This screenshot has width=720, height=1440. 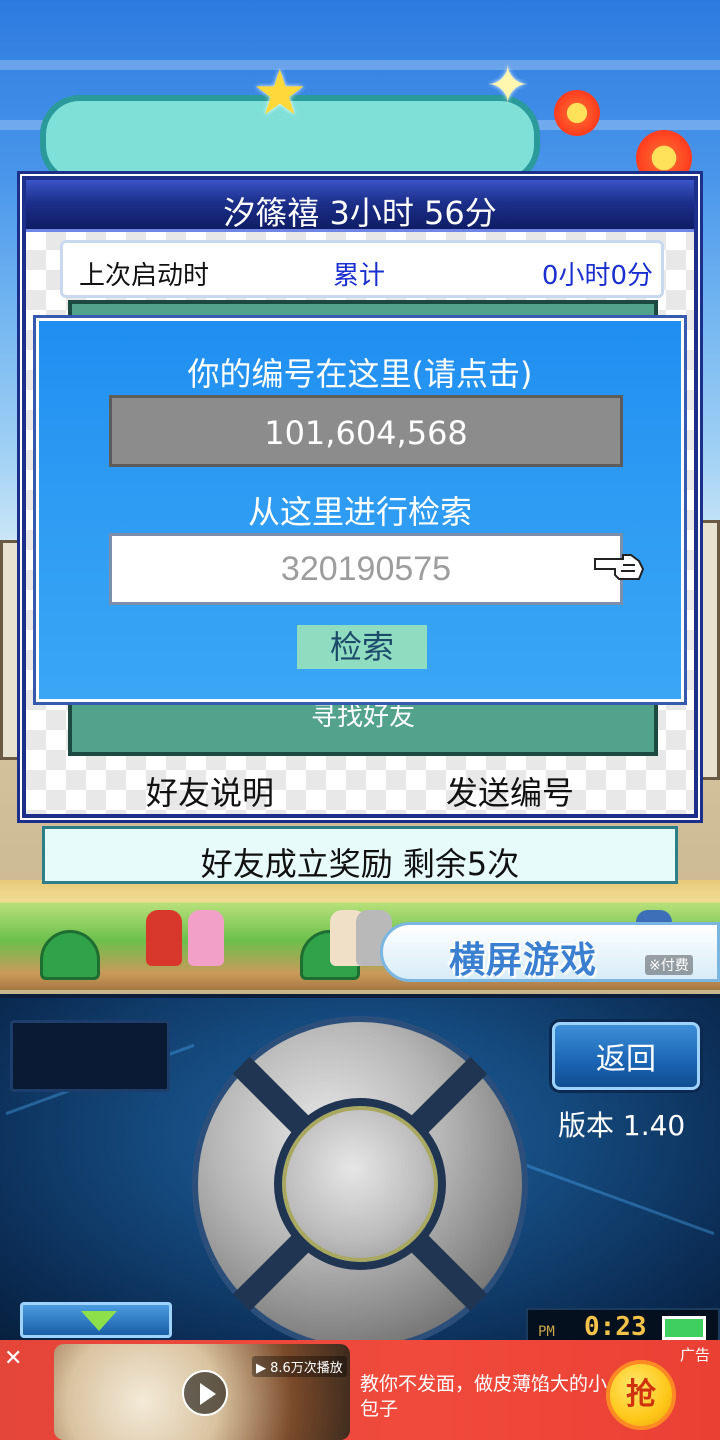 What do you see at coordinates (360, 374) in the screenshot?
I see `your-id-label: 你的编号在这里(请点击)` at bounding box center [360, 374].